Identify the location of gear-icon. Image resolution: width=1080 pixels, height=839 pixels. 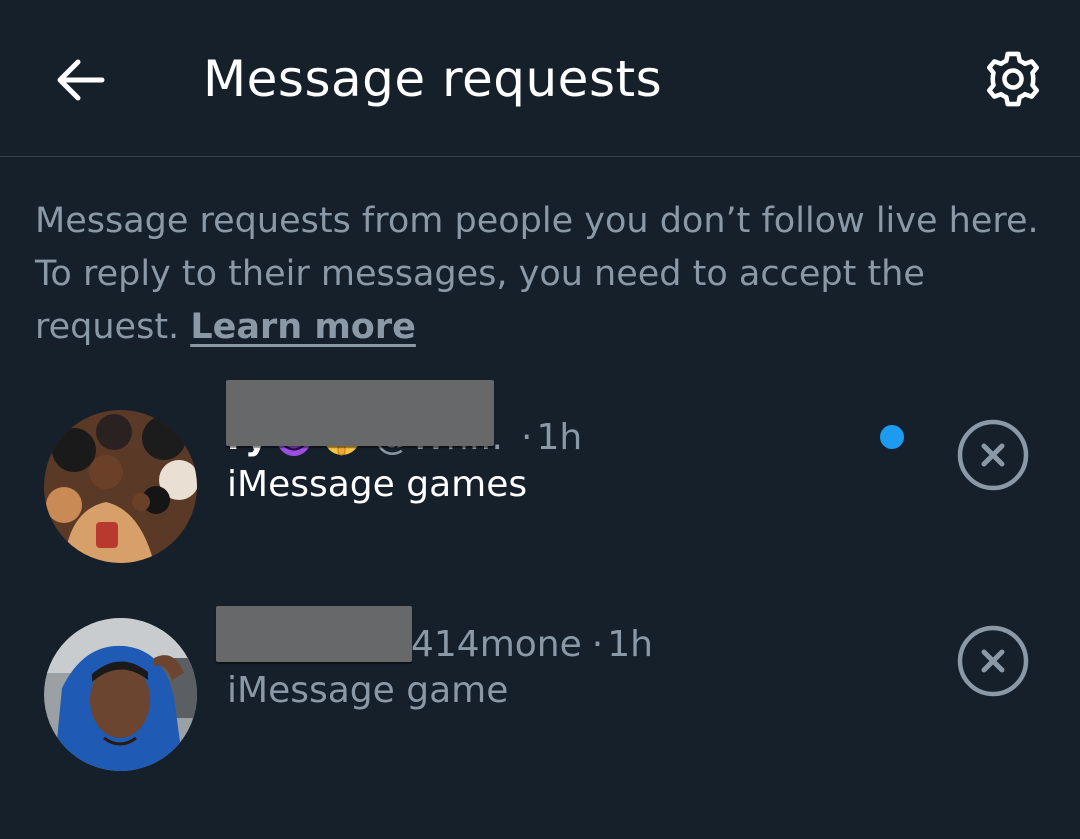
(1013, 79).